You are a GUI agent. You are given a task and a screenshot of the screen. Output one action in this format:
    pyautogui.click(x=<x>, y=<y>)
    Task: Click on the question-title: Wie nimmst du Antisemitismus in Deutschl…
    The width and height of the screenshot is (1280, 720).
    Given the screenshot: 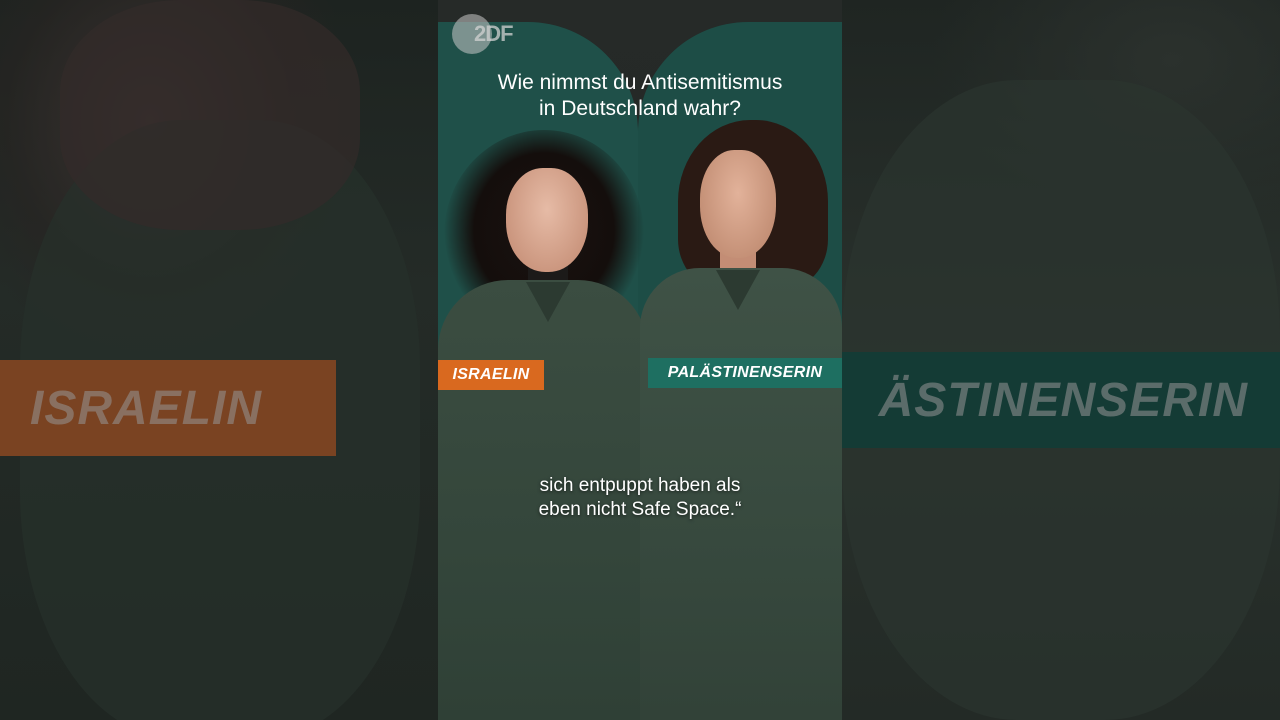 What is the action you would take?
    pyautogui.click(x=640, y=96)
    